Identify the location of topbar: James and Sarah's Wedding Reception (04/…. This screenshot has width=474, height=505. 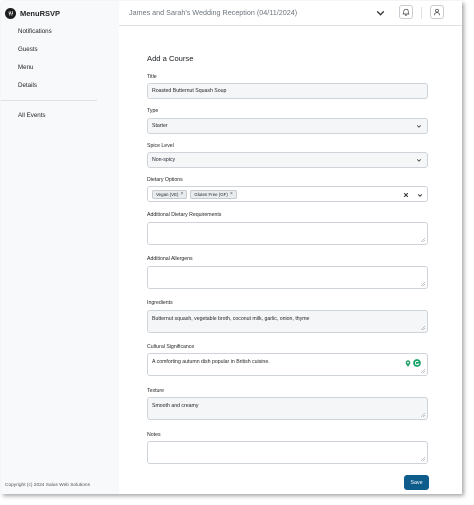
(290, 13).